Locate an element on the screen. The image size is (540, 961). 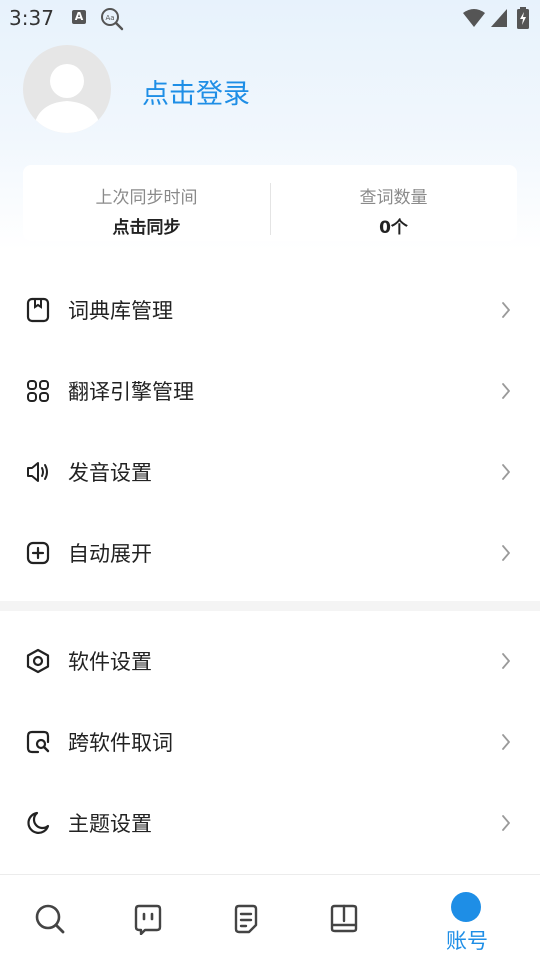
menu-label: 跨软件取词 is located at coordinates (120, 743).